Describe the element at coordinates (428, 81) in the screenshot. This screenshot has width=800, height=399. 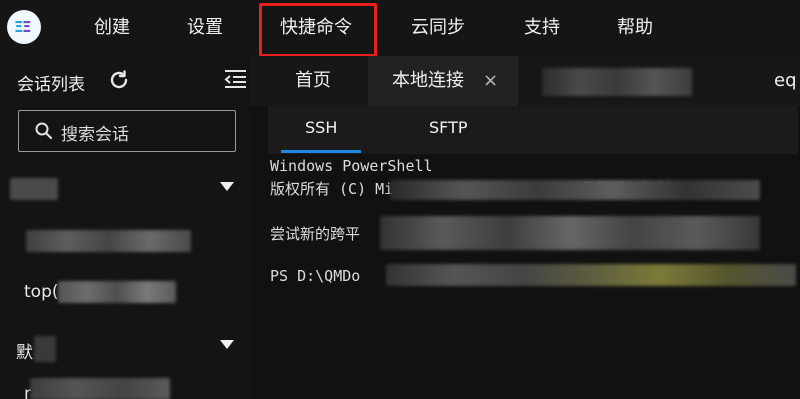
I see `tab-local-connection-label: 本地连接` at that location.